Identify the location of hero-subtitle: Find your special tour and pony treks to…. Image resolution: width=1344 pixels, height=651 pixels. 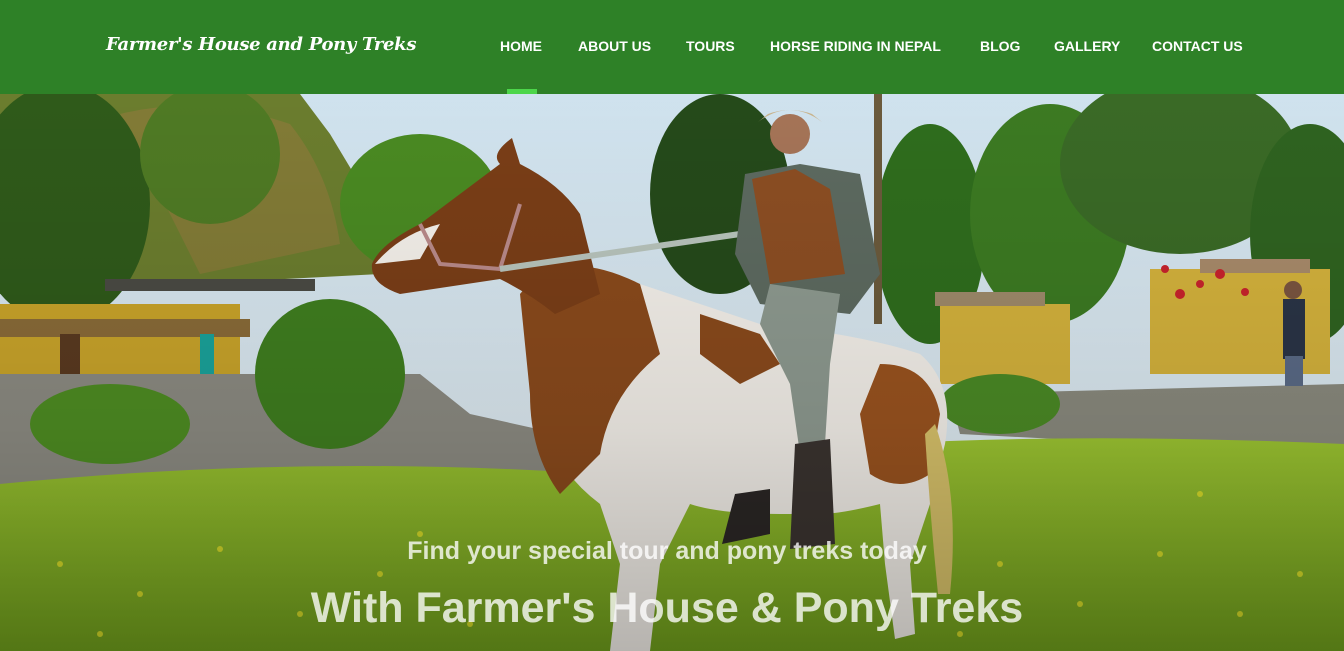
(667, 551).